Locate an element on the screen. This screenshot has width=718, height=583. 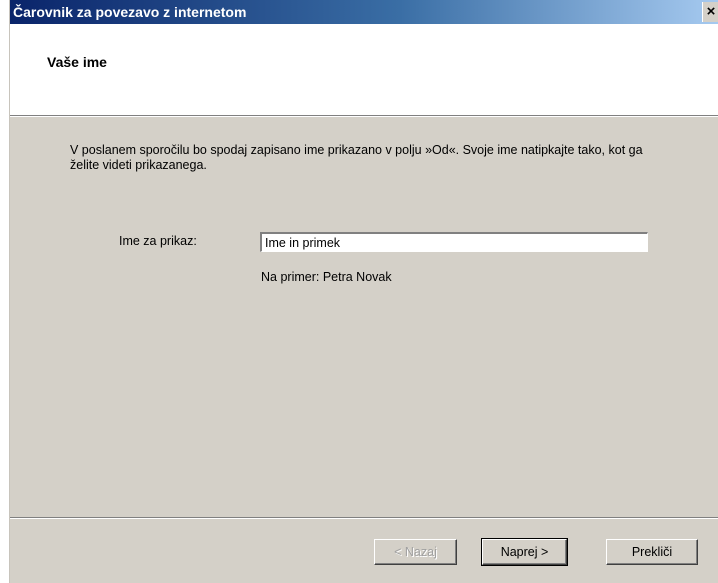
title-bar: Čarovnik za povezavo z internetom × is located at coordinates (364, 12).